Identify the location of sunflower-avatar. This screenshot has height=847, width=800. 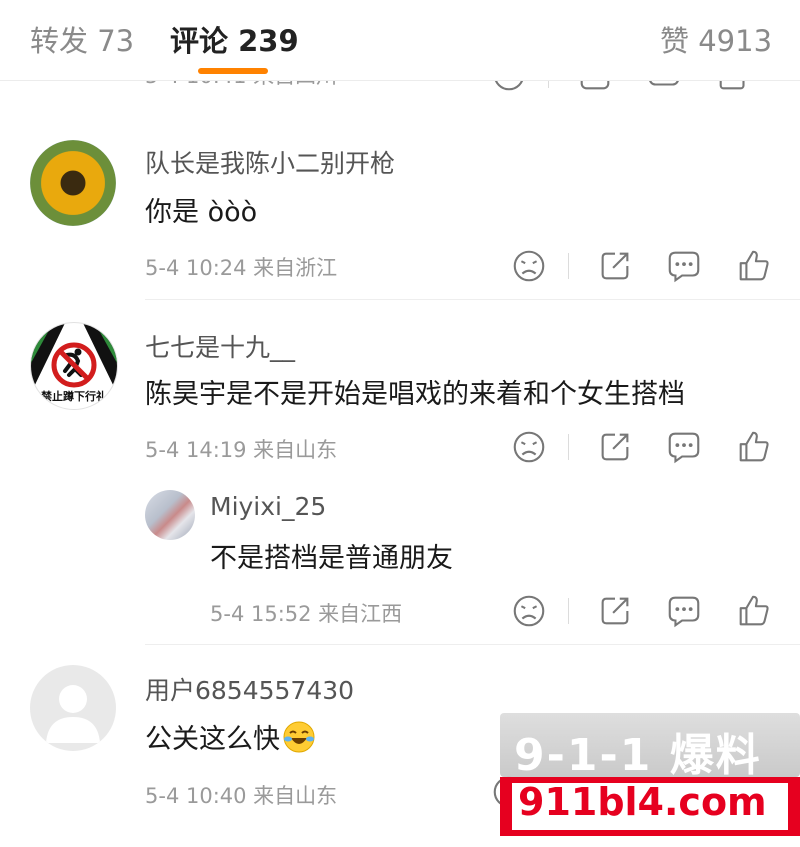
(73, 183).